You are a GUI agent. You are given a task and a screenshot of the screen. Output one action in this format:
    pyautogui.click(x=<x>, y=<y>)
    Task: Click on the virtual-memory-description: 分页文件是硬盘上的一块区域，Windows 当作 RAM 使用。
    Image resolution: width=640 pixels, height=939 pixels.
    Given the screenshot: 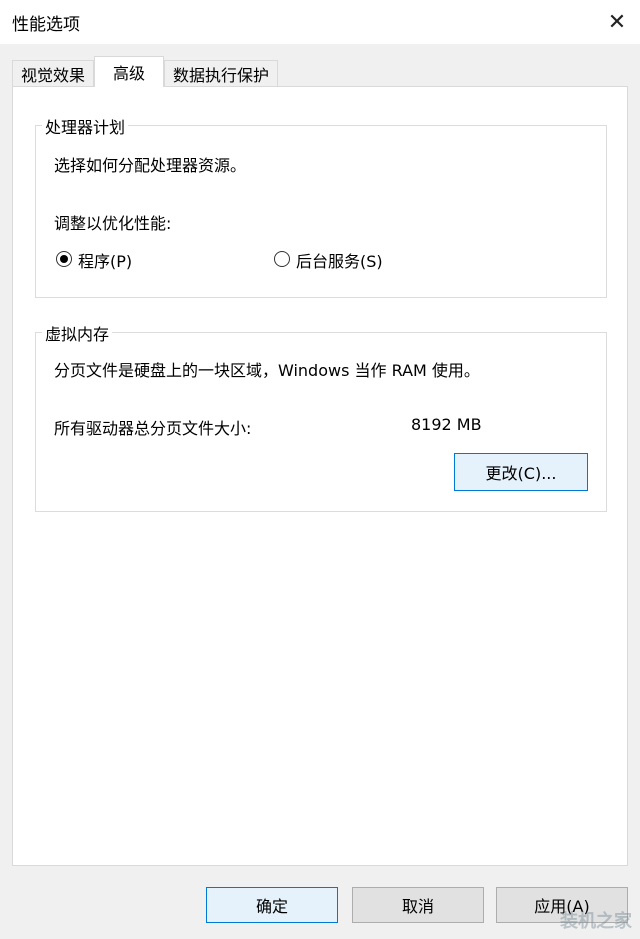 What is the action you would take?
    pyautogui.click(x=267, y=370)
    